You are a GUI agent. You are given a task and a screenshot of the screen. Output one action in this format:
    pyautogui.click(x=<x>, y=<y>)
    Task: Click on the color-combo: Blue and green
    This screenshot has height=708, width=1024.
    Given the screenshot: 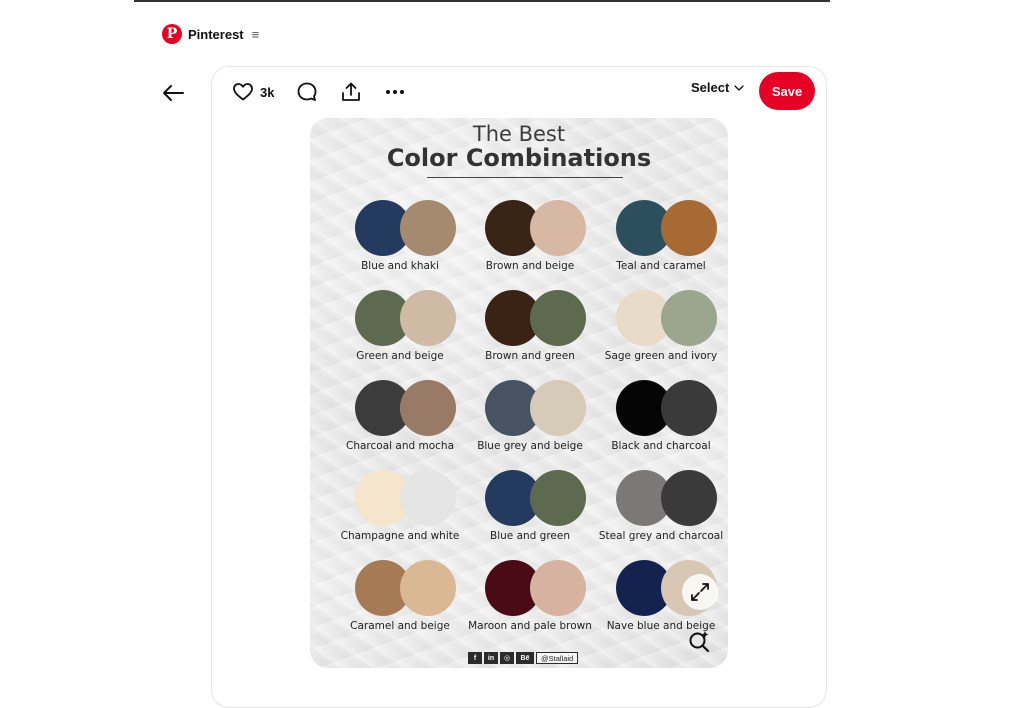 What is the action you would take?
    pyautogui.click(x=530, y=510)
    